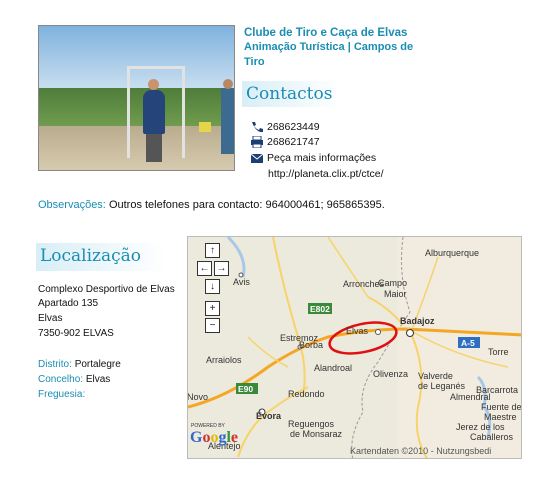  I want to click on club-title: Clube de Tiro e Caça de Elvas, so click(334, 33).